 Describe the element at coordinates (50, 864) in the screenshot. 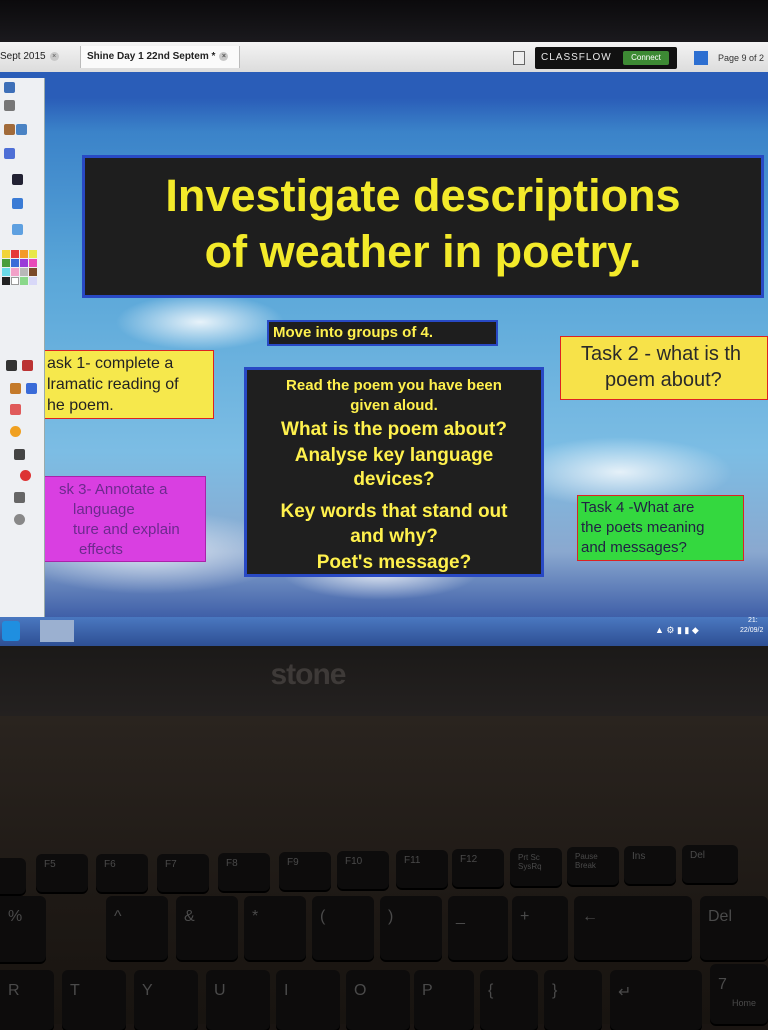

I see `key-label: F5` at that location.